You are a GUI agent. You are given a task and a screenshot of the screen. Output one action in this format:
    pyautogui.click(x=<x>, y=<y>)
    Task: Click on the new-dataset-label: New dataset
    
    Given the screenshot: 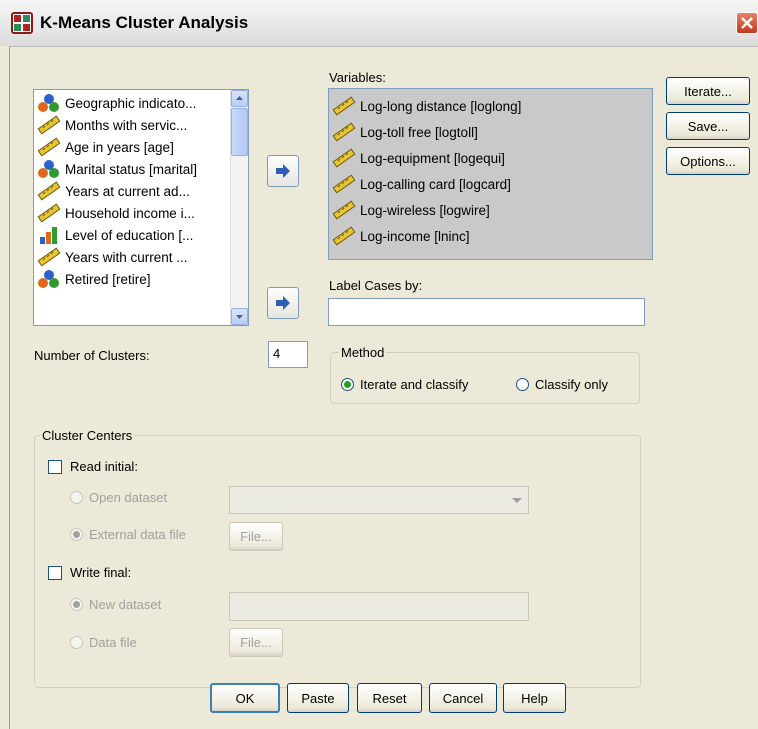 What is the action you would take?
    pyautogui.click(x=125, y=604)
    